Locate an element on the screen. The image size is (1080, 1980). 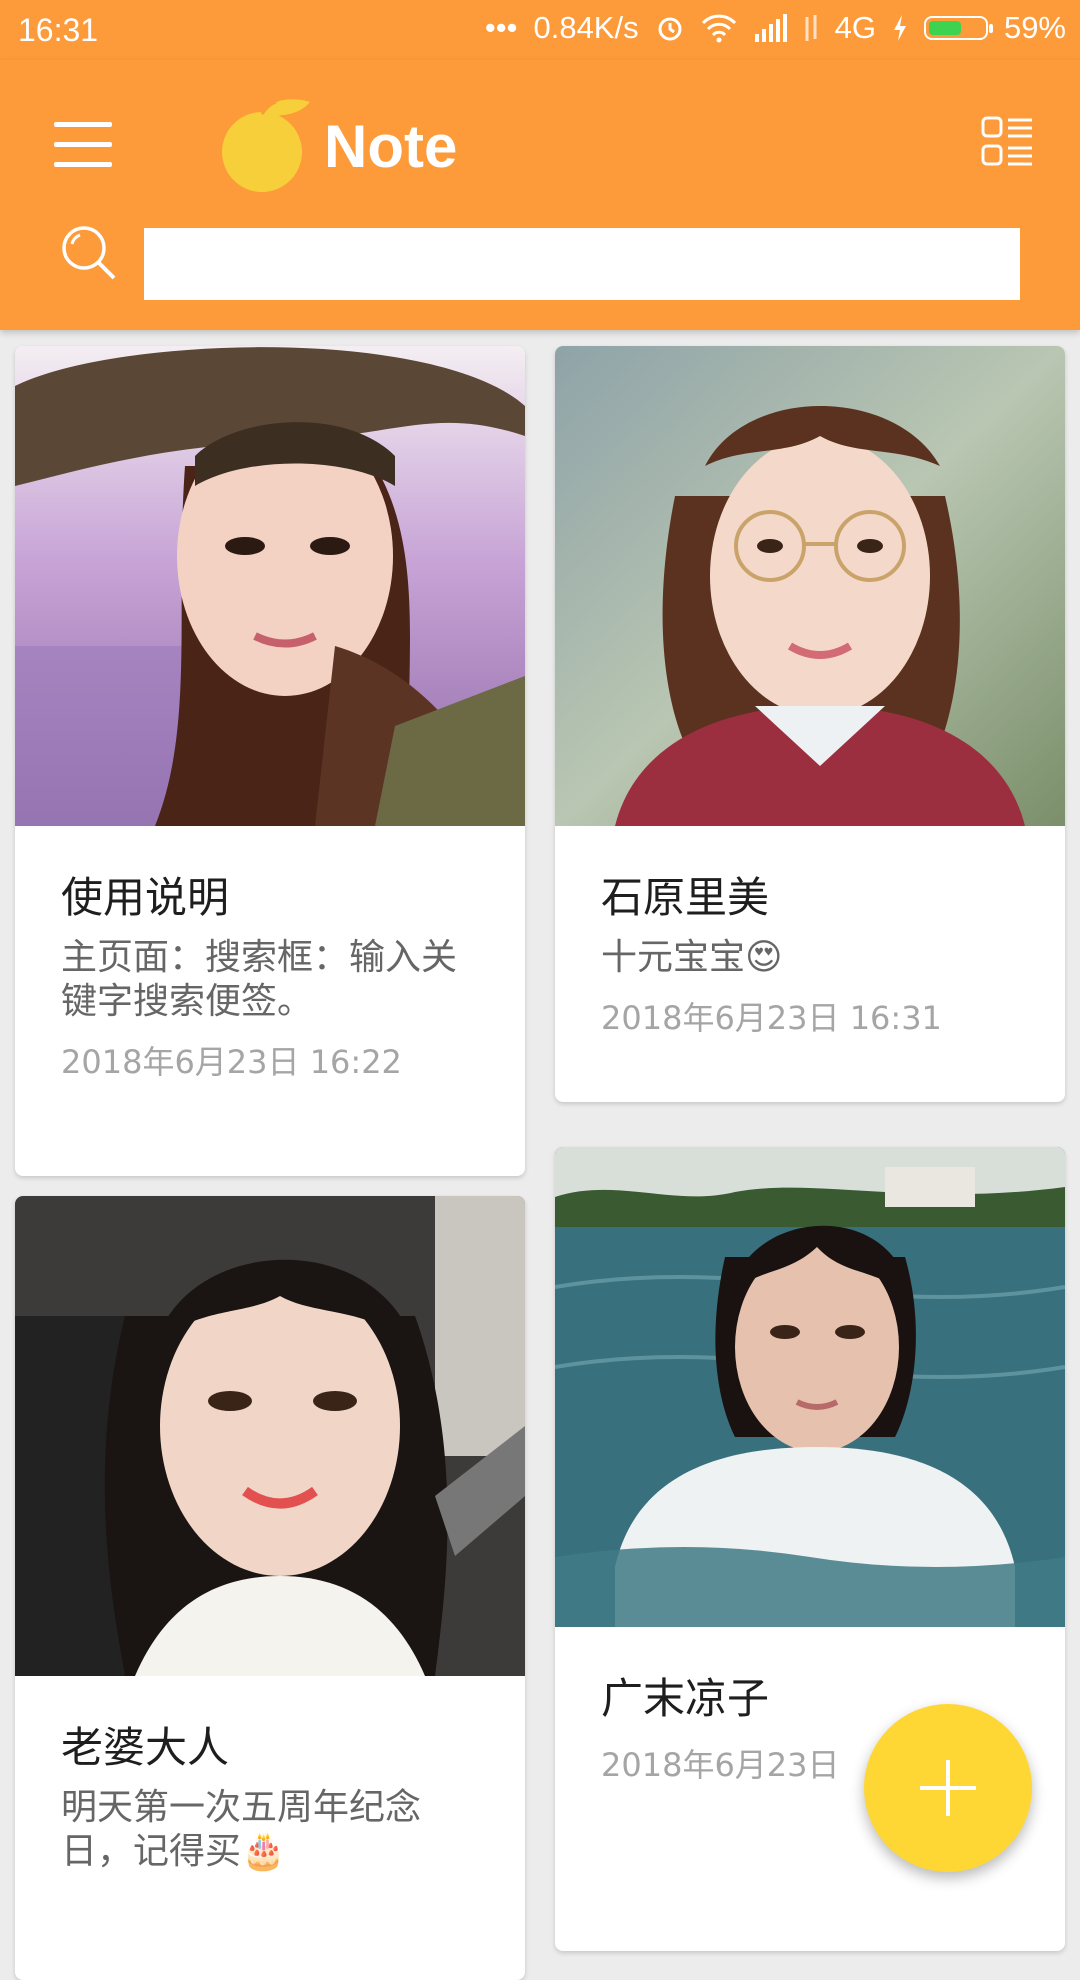
note-title: 老婆大人 is located at coordinates (145, 1747).